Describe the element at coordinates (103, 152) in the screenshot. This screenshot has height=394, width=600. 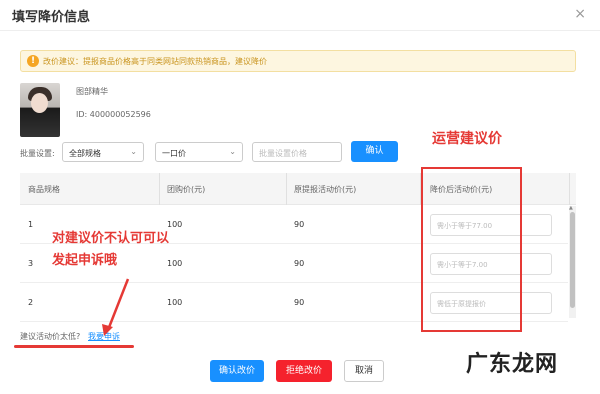
I see `spec-select: 全部规格 ⌄` at that location.